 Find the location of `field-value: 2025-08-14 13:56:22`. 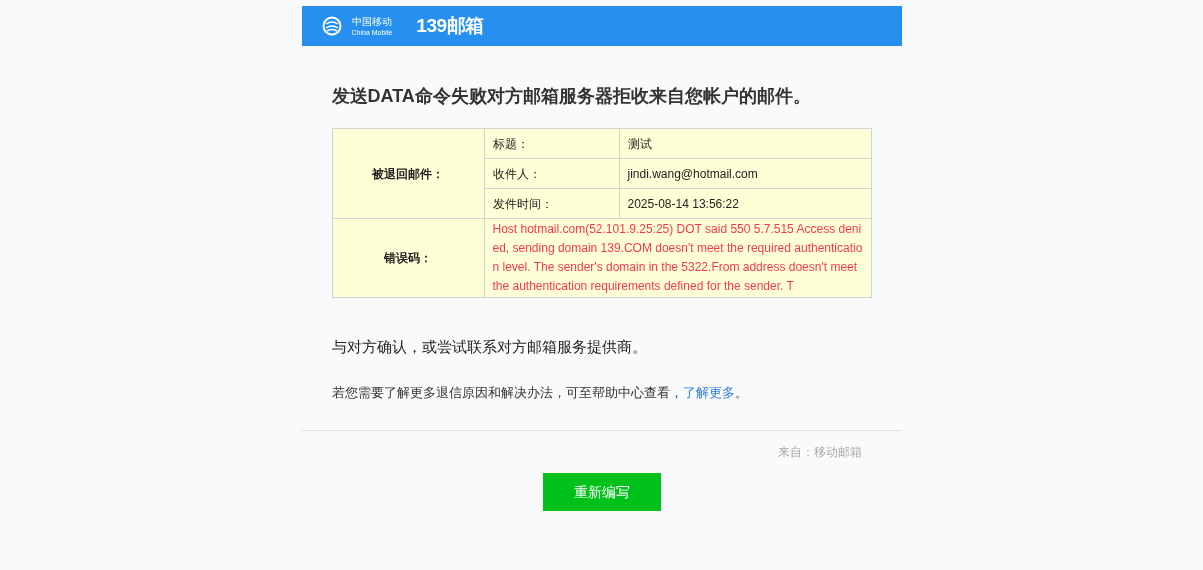

field-value: 2025-08-14 13:56:22 is located at coordinates (683, 203).